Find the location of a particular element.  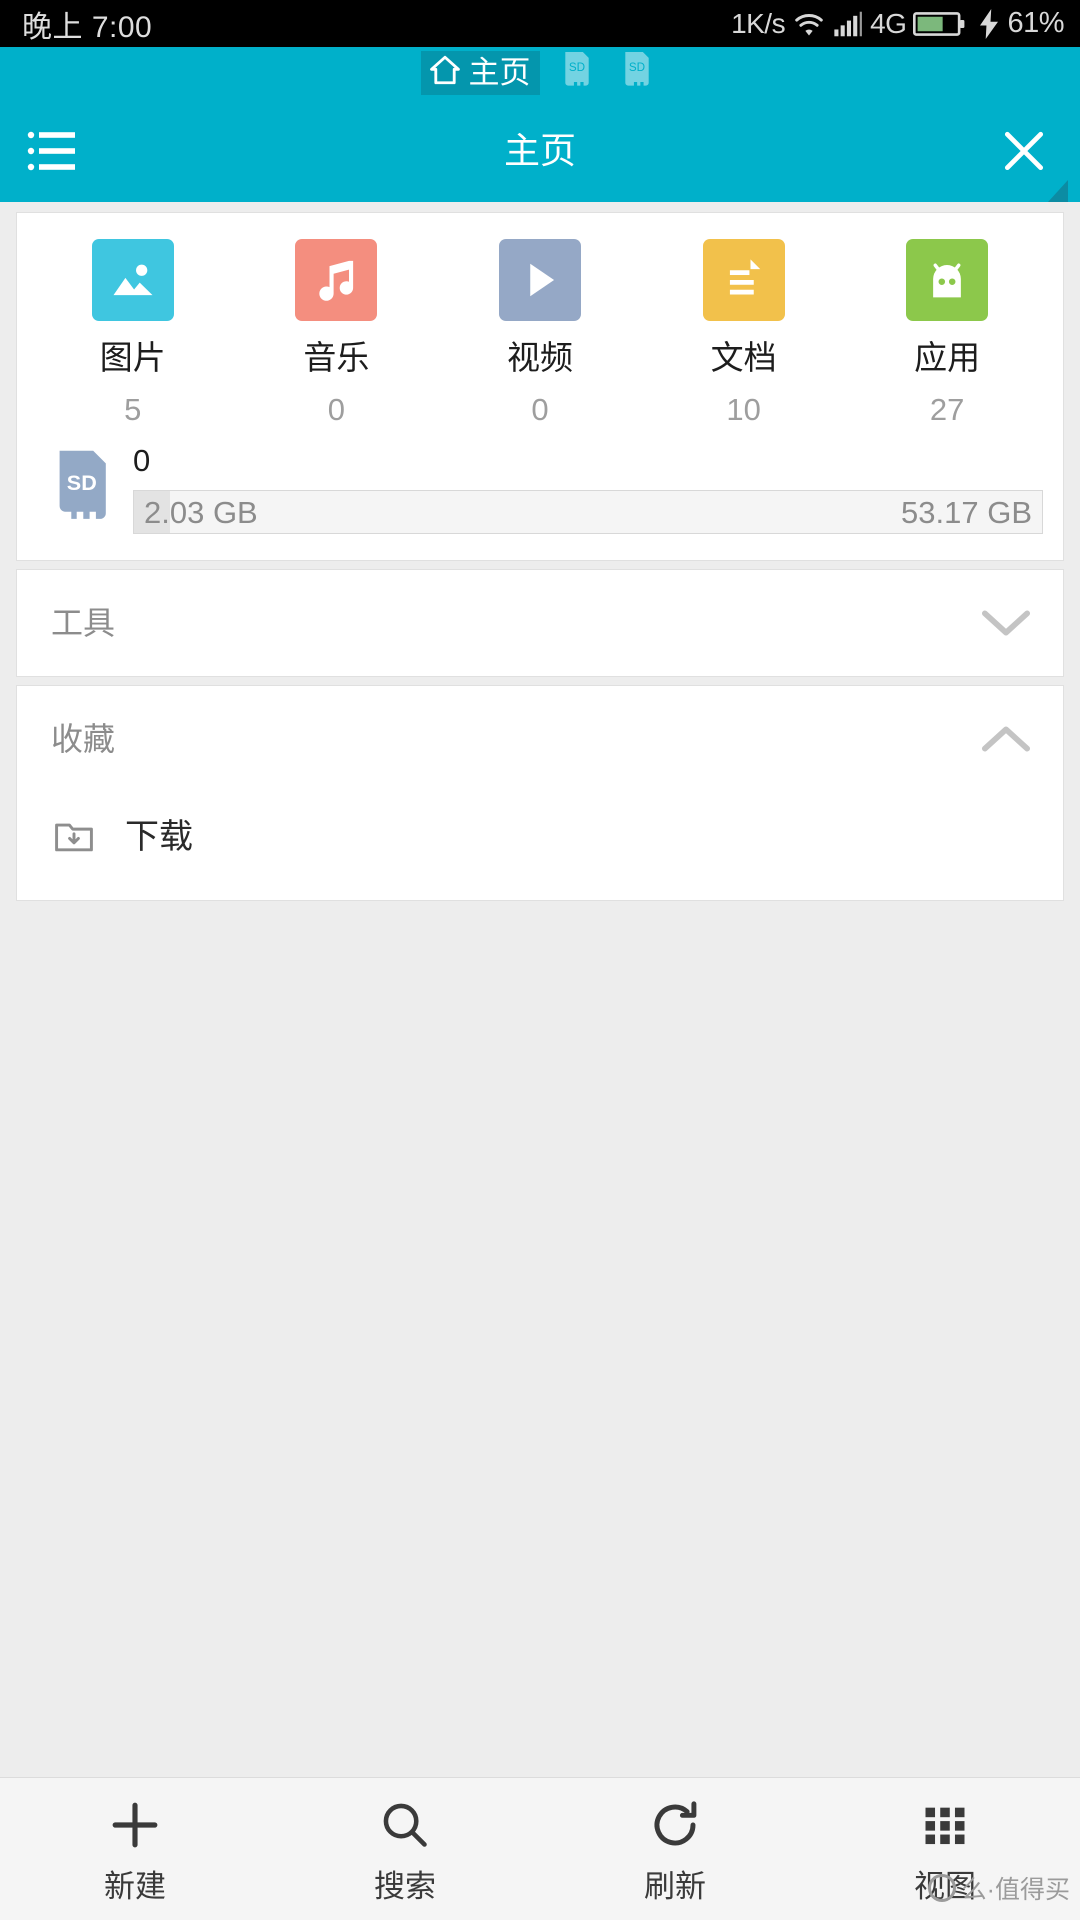

chevron-down-icon is located at coordinates (1006, 623).